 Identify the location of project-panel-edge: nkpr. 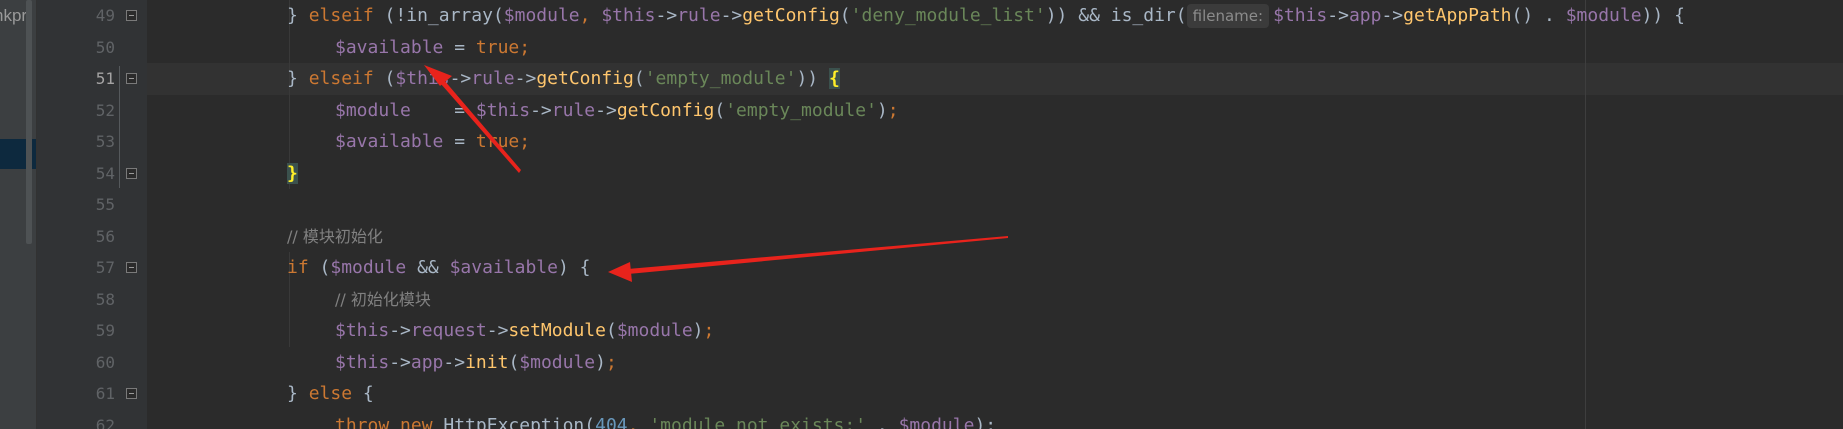
(18, 214).